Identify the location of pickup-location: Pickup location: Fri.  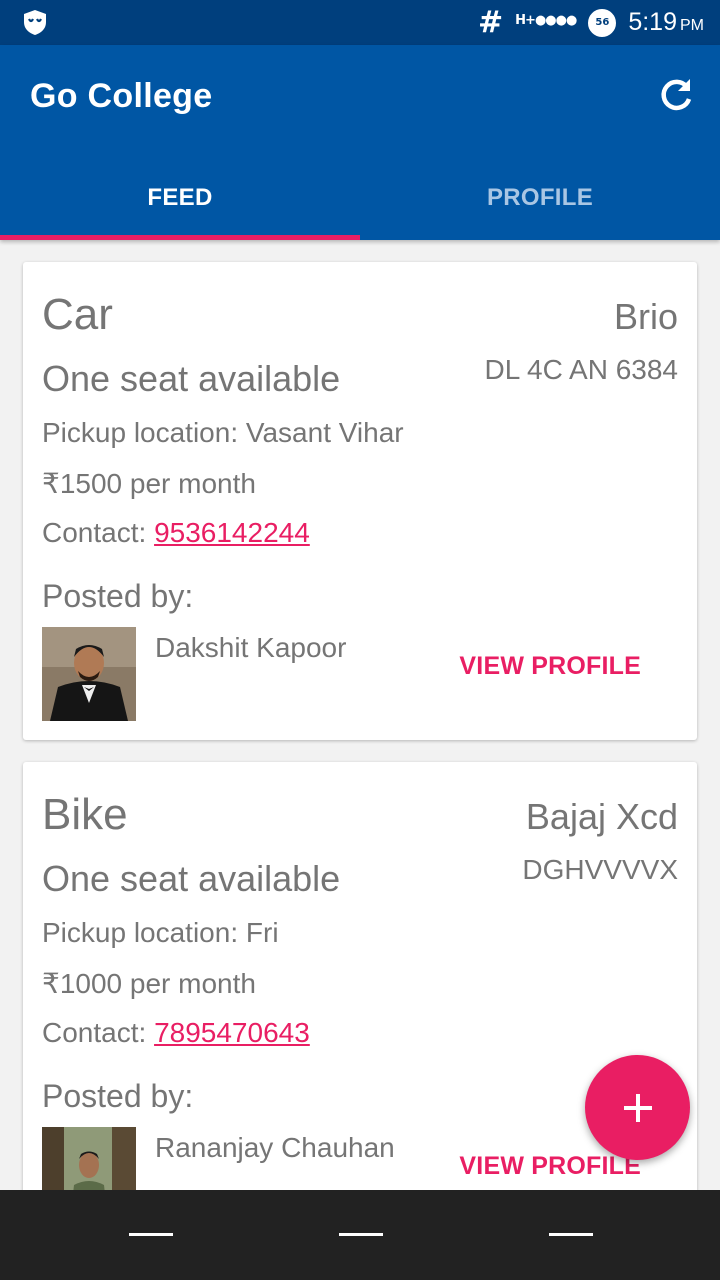
(160, 932).